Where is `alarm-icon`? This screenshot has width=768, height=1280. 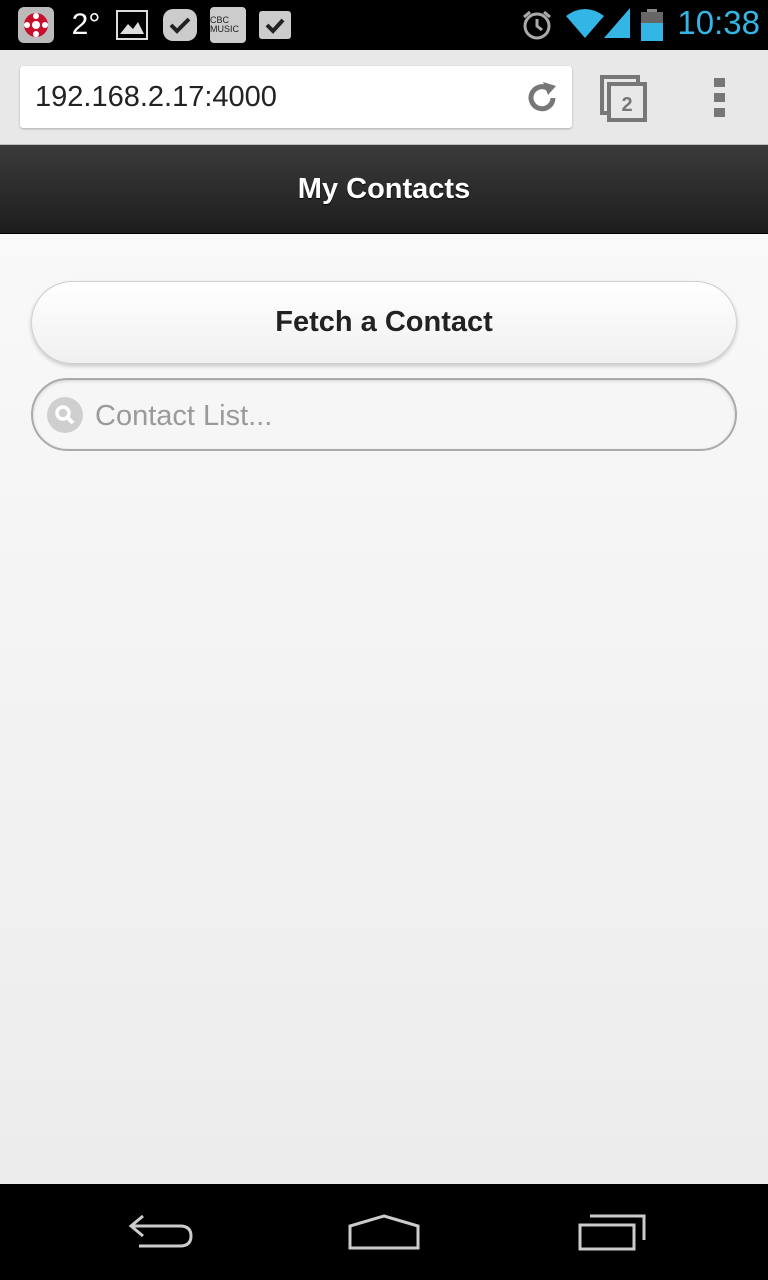 alarm-icon is located at coordinates (537, 25).